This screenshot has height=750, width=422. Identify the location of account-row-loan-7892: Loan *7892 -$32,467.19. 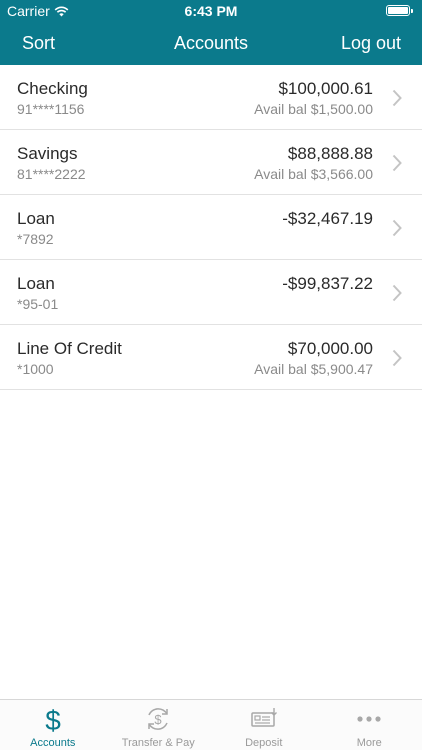
(211, 227).